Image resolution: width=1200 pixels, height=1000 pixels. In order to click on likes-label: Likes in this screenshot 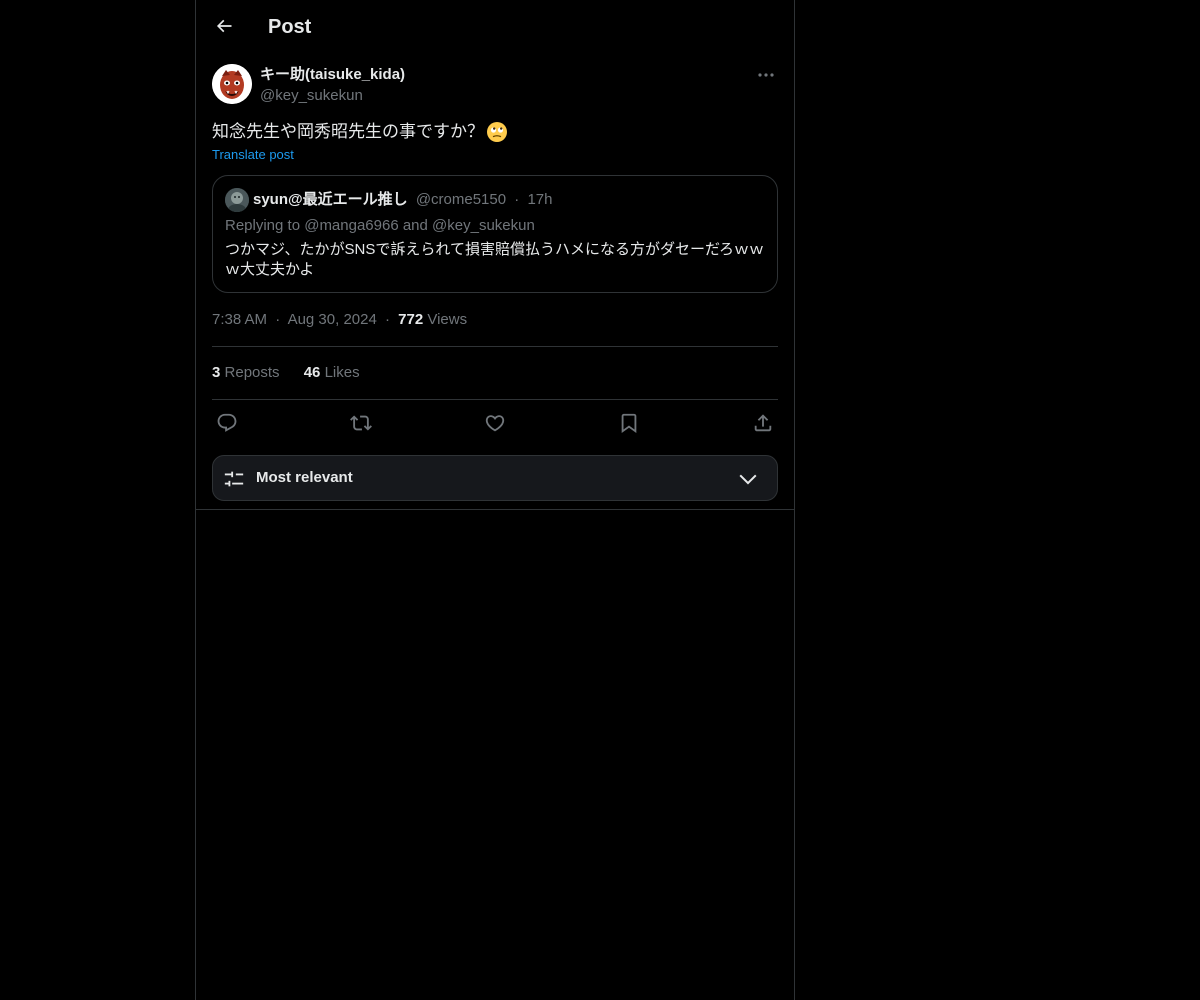, I will do `click(342, 372)`.